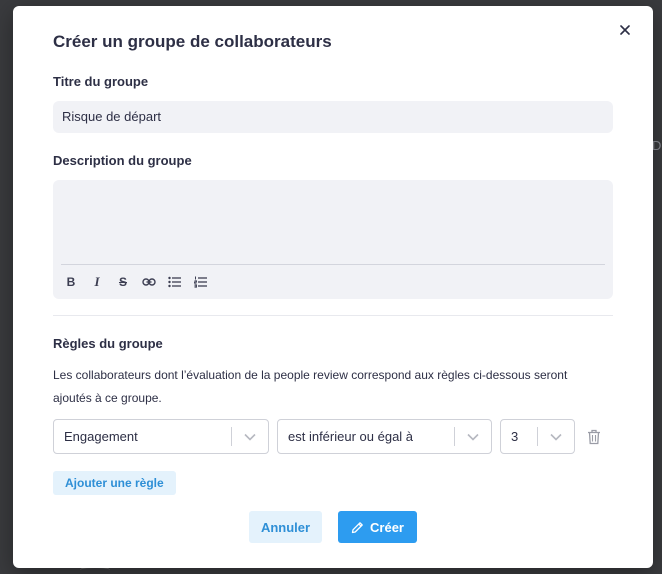  What do you see at coordinates (515, 436) in the screenshot?
I see `rule-value-value: 3` at bounding box center [515, 436].